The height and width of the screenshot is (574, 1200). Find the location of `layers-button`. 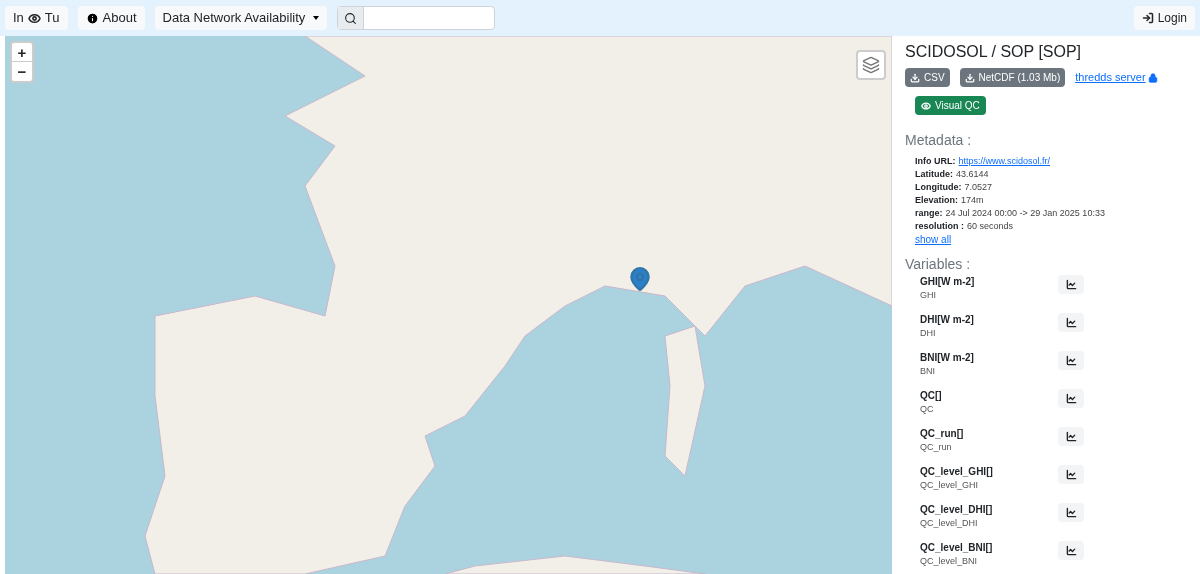

layers-button is located at coordinates (871, 65).